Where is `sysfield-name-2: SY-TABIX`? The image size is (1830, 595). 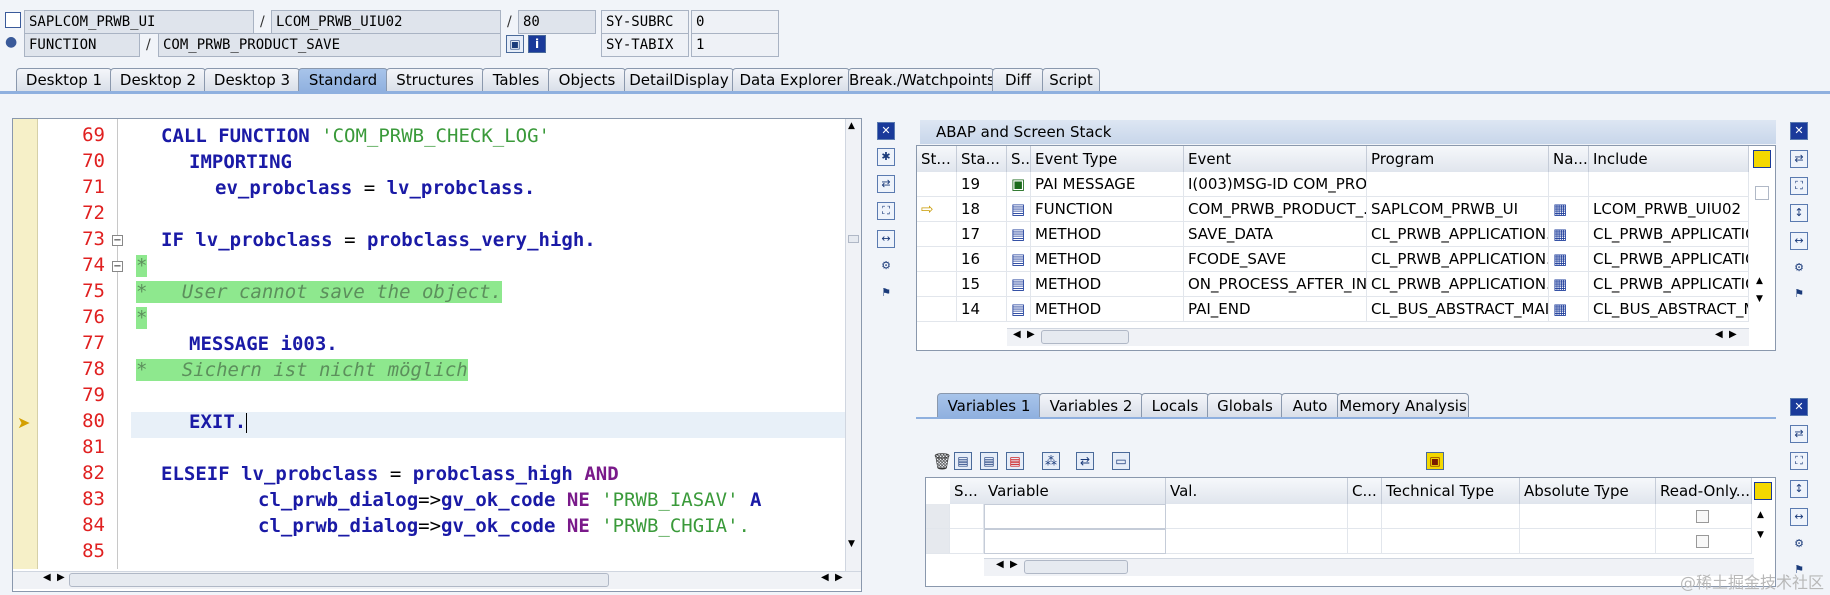
sysfield-name-2: SY-TABIX is located at coordinates (645, 45).